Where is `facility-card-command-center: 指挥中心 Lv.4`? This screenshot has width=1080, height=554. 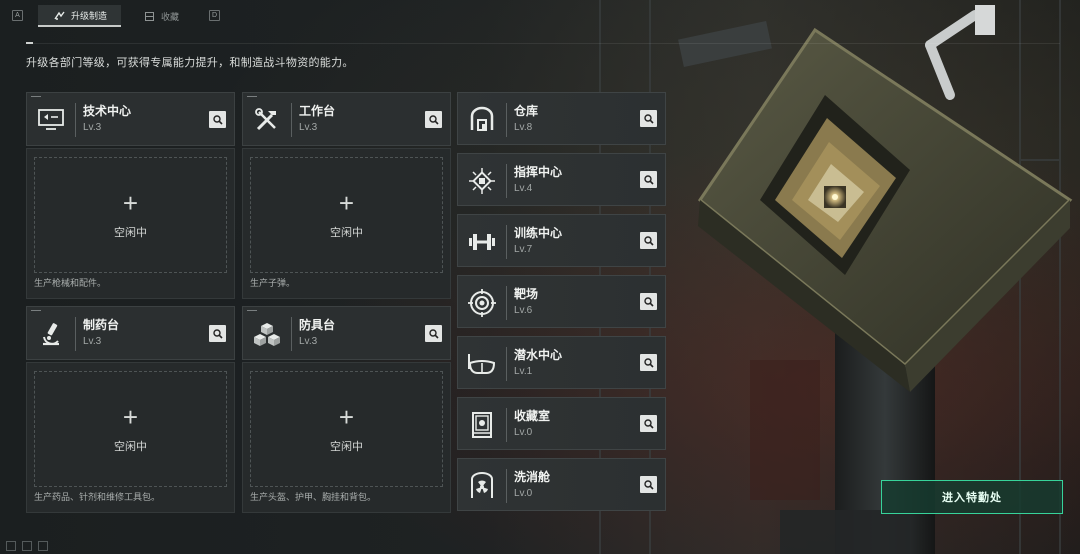 facility-card-command-center: 指挥中心 Lv.4 is located at coordinates (561, 179).